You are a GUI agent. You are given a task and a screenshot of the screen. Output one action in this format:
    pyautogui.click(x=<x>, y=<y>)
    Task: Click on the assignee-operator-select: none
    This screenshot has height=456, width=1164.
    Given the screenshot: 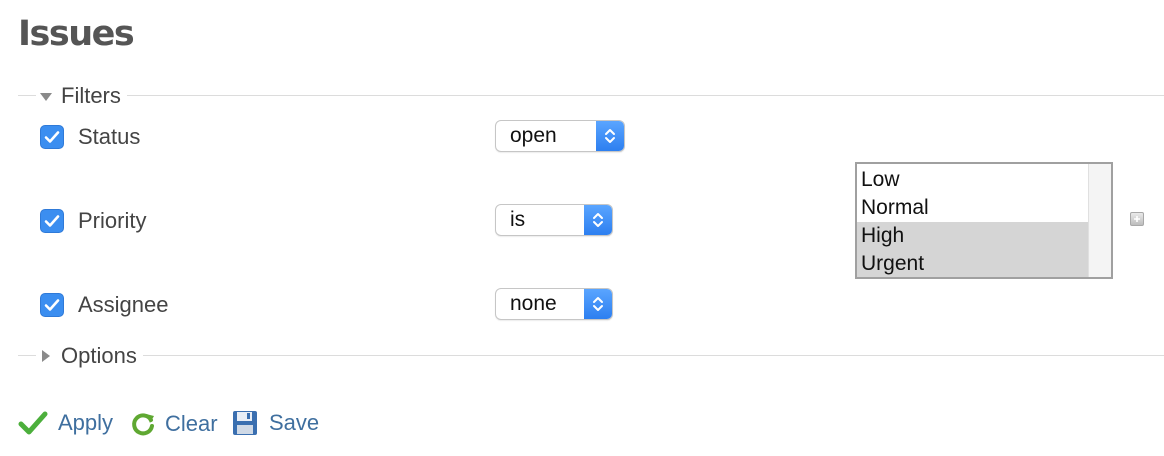 What is the action you would take?
    pyautogui.click(x=554, y=304)
    